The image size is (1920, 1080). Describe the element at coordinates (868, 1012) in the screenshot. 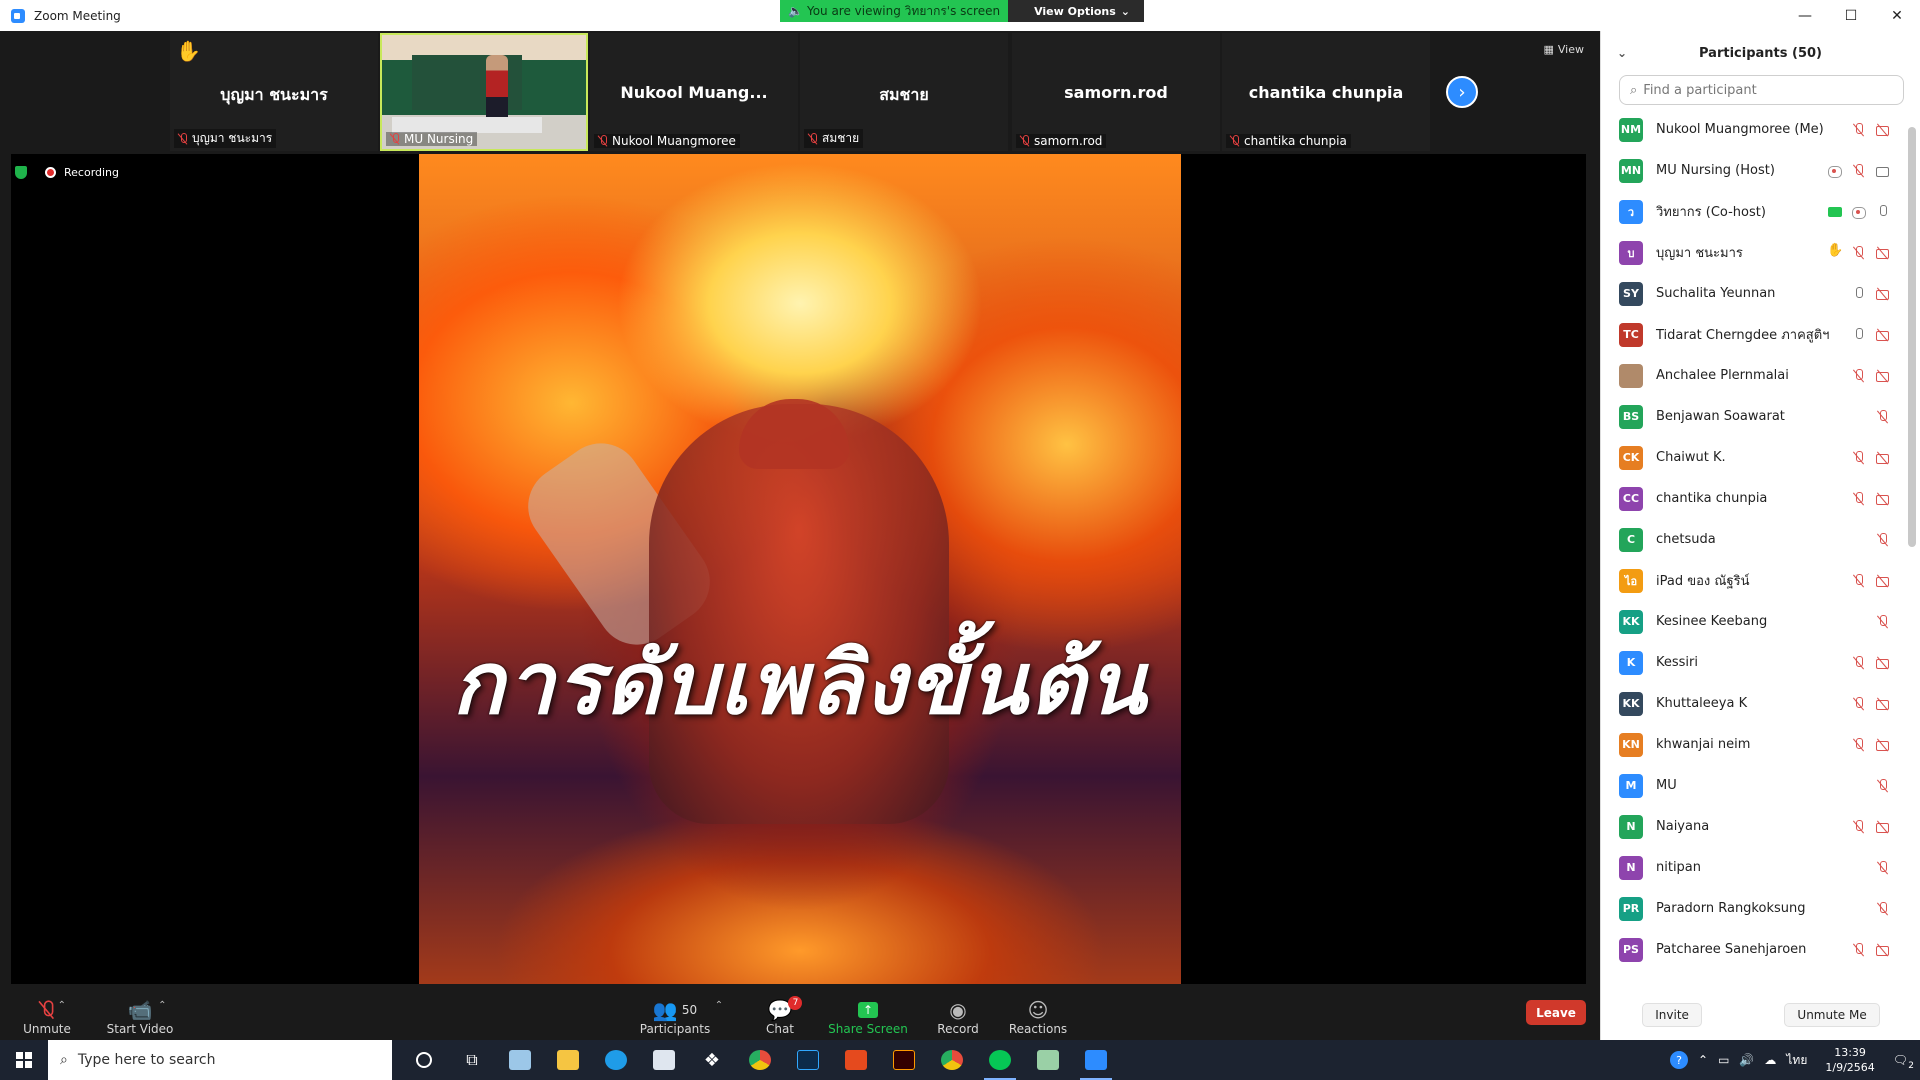

I see `share-screen-button: ↑ Share Screen` at that location.